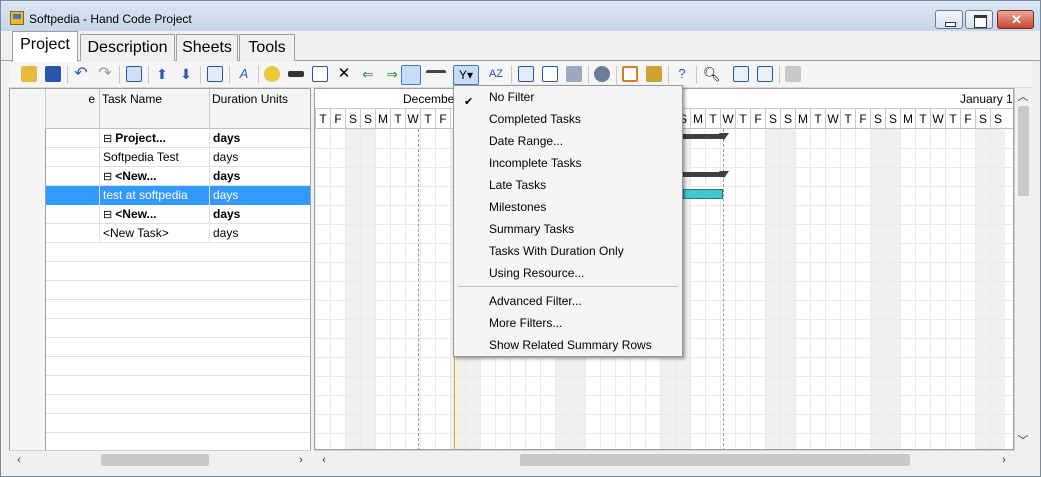 This screenshot has height=477, width=1041. Describe the element at coordinates (765, 74) in the screenshot. I see `zoom-out-icon` at that location.